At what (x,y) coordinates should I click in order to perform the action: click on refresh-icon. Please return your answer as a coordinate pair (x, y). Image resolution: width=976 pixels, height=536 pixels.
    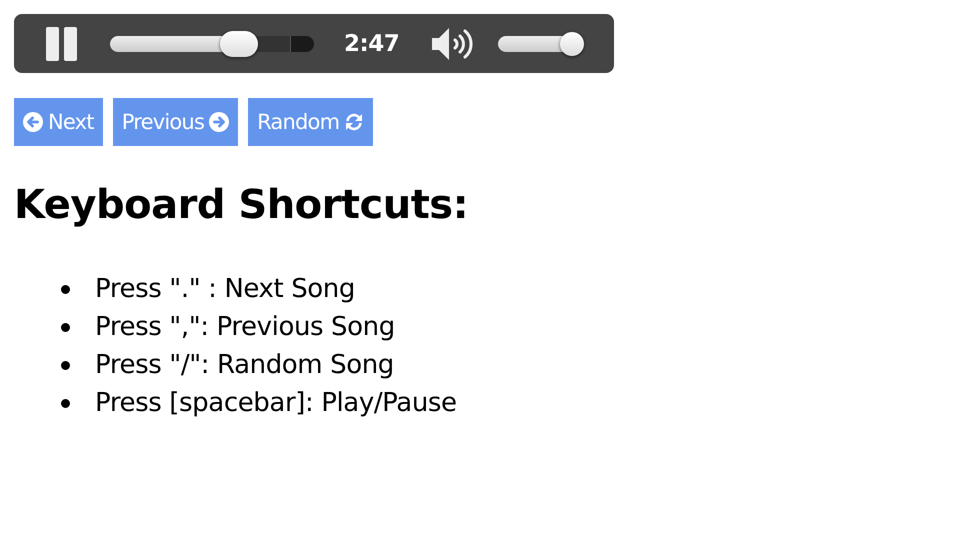
    Looking at the image, I should click on (354, 122).